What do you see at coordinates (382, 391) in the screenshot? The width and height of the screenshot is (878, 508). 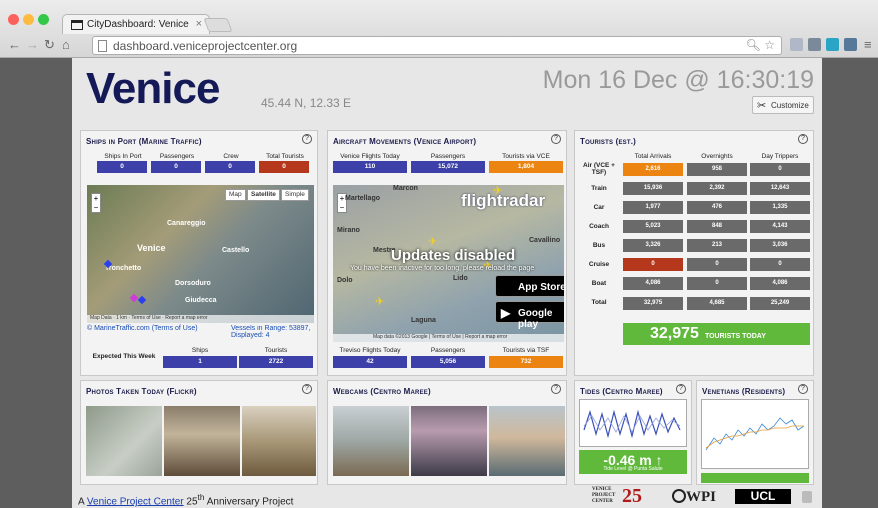 I see `webcams-title: Webcams (Centro Maree)` at bounding box center [382, 391].